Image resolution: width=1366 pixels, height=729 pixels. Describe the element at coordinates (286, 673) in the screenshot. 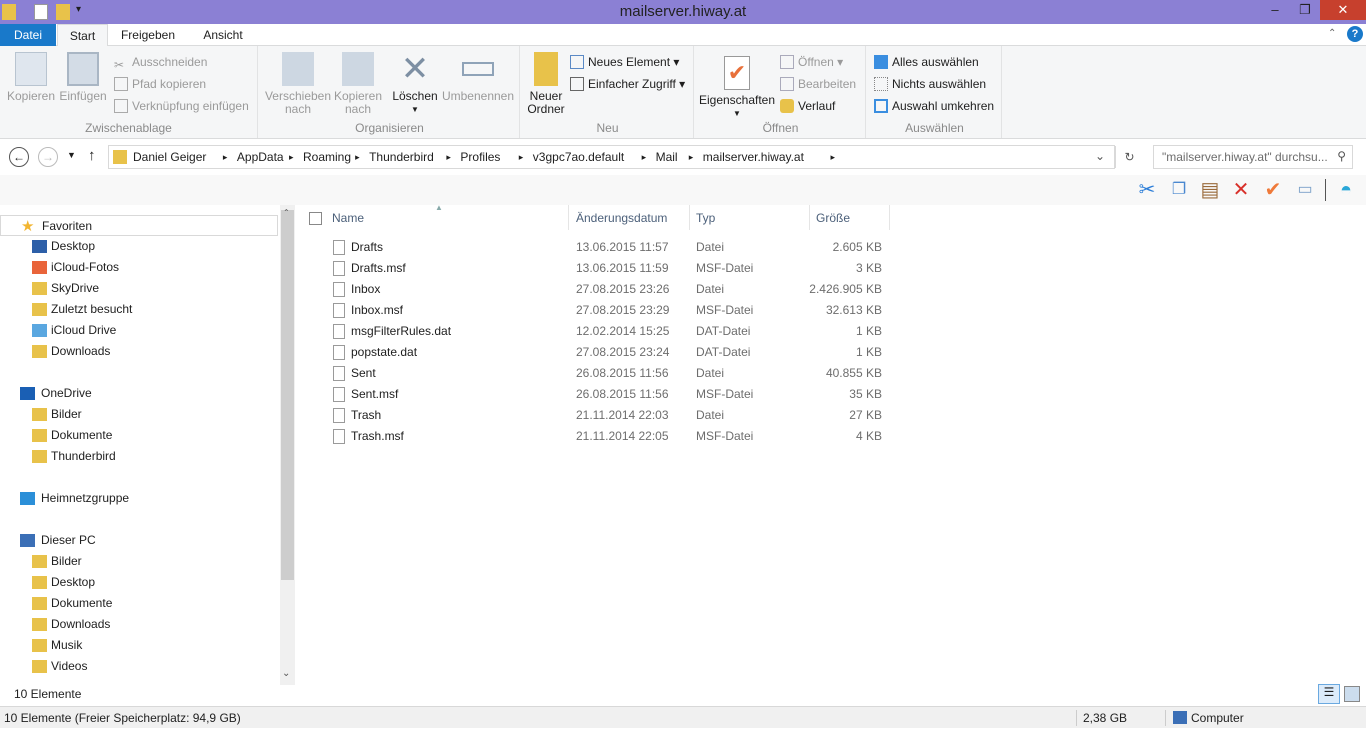

I see `scroll-down-icon: ⌄` at that location.